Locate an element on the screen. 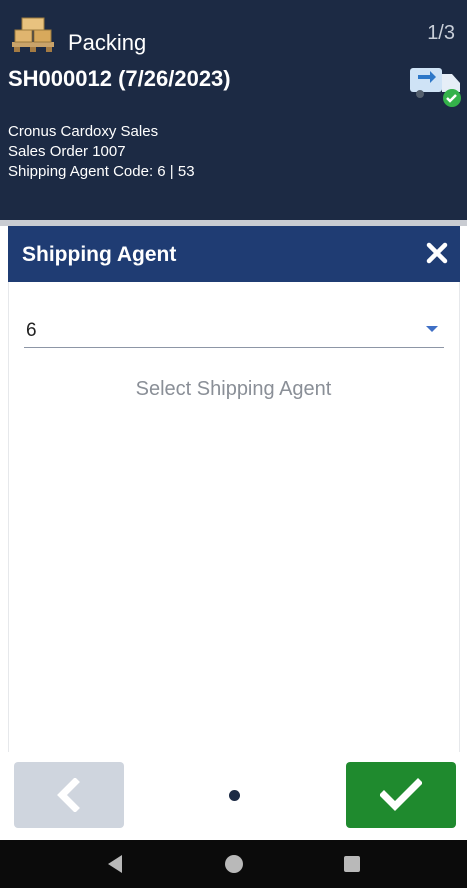 Image resolution: width=467 pixels, height=888 pixels. document-title: SH000012 (7/26/2023) is located at coordinates (119, 78).